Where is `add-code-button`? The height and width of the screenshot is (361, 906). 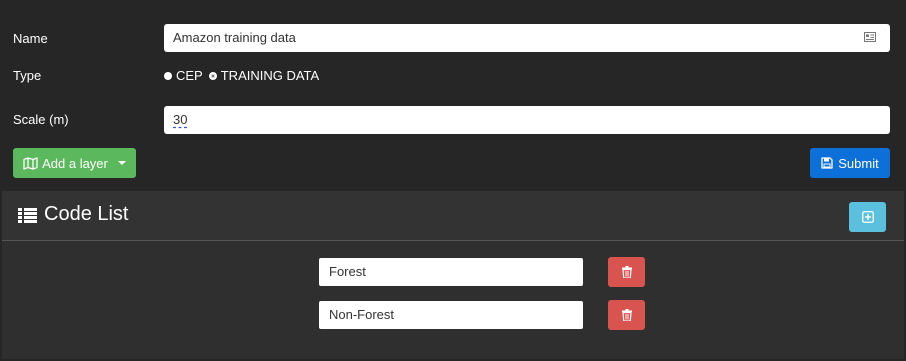 add-code-button is located at coordinates (867, 217).